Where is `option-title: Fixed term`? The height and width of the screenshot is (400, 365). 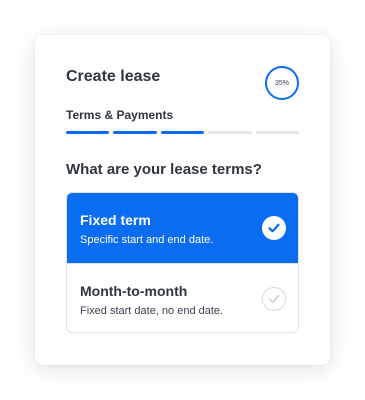 option-title: Fixed term is located at coordinates (115, 220).